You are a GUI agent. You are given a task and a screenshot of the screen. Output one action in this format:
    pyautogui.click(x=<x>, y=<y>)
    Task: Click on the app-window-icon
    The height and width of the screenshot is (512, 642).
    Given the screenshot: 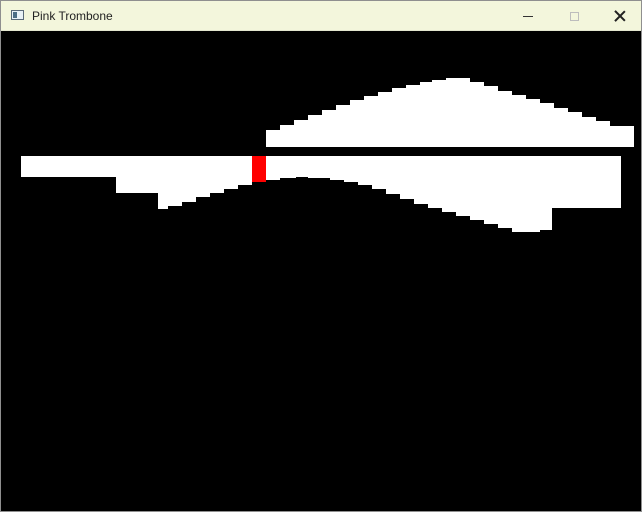 What is the action you would take?
    pyautogui.click(x=17, y=15)
    